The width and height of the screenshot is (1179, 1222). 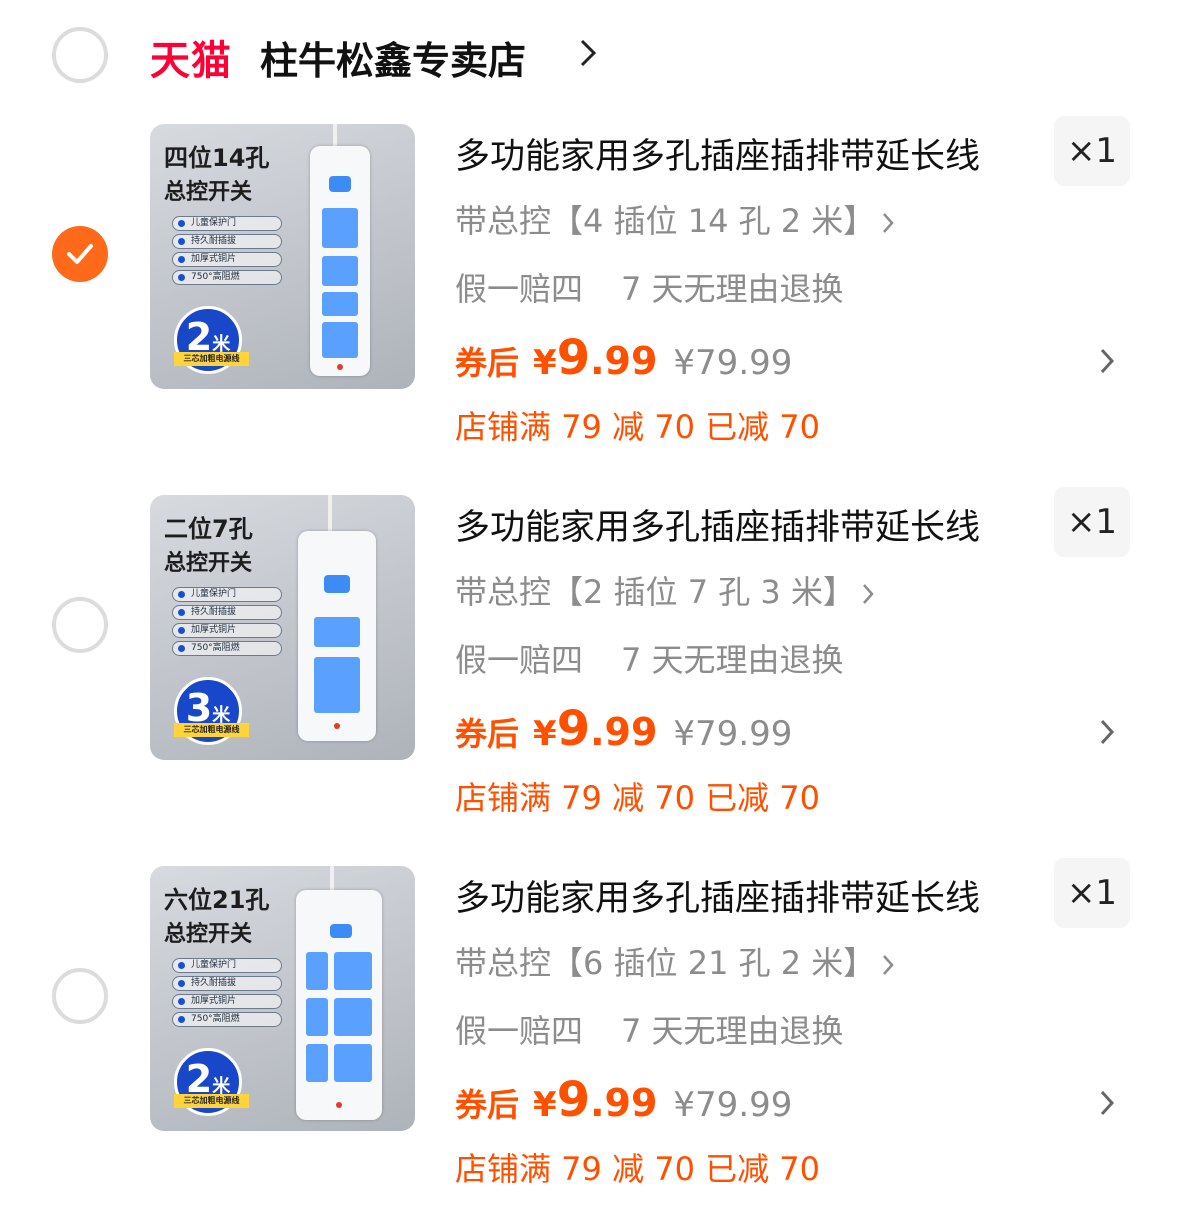 I want to click on shop-name-link: 柱牛松鑫专卖店, so click(x=393, y=57).